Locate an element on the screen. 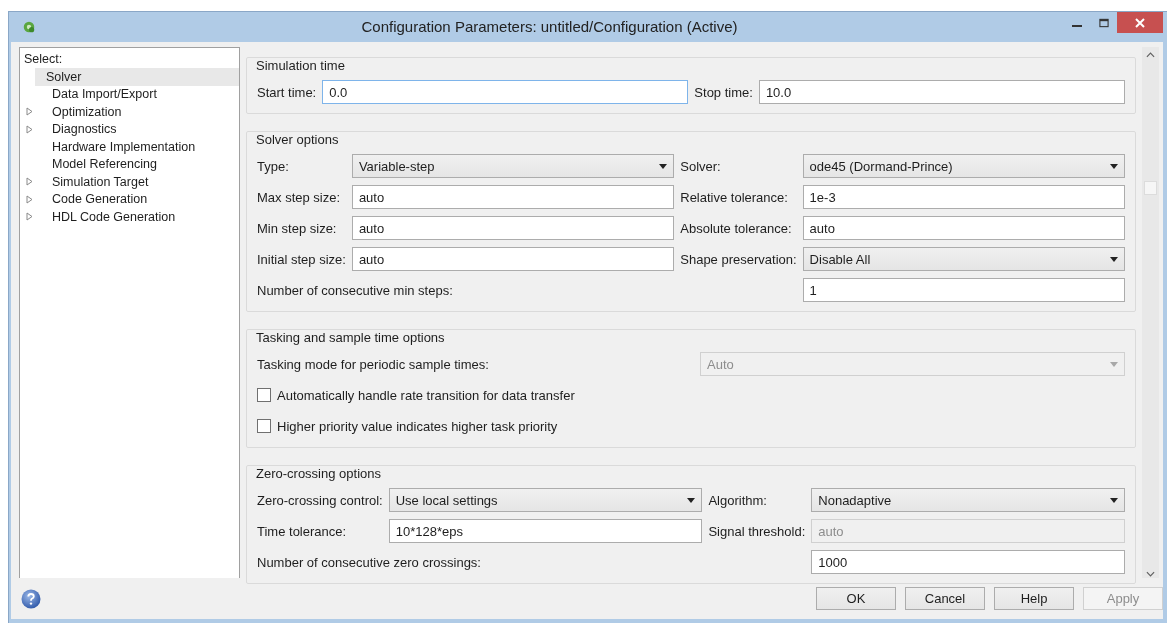 The width and height of the screenshot is (1167, 623). field-label: Number of consecutive min steps: is located at coordinates (355, 290).